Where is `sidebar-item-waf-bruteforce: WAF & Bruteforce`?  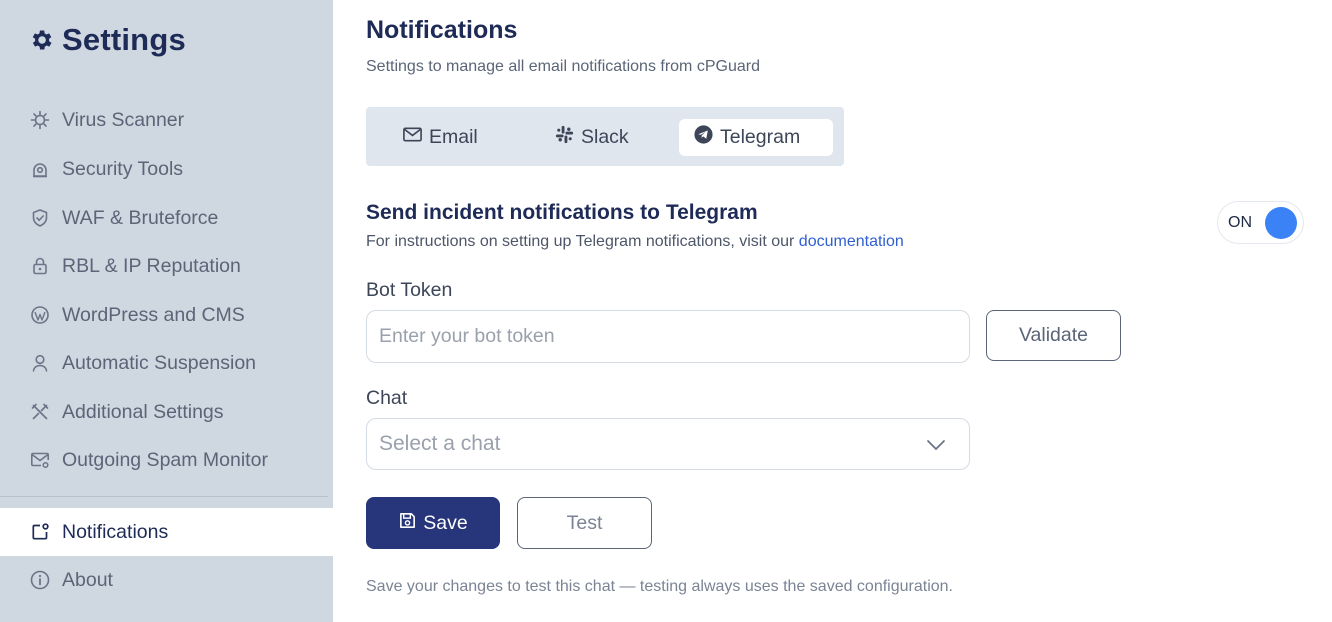 sidebar-item-waf-bruteforce: WAF & Bruteforce is located at coordinates (166, 218).